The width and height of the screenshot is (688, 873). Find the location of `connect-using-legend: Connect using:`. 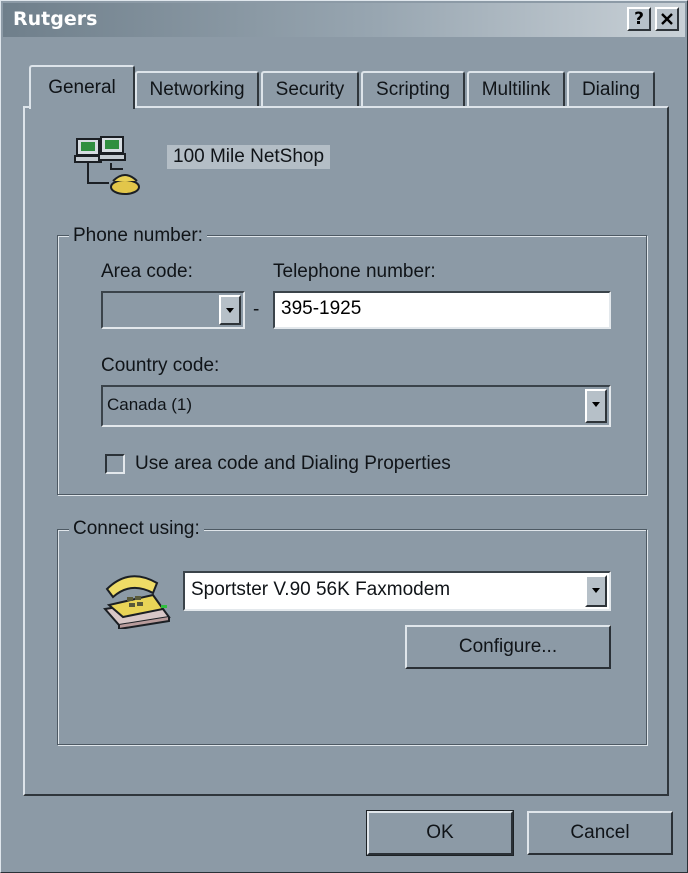

connect-using-legend: Connect using: is located at coordinates (136, 529).